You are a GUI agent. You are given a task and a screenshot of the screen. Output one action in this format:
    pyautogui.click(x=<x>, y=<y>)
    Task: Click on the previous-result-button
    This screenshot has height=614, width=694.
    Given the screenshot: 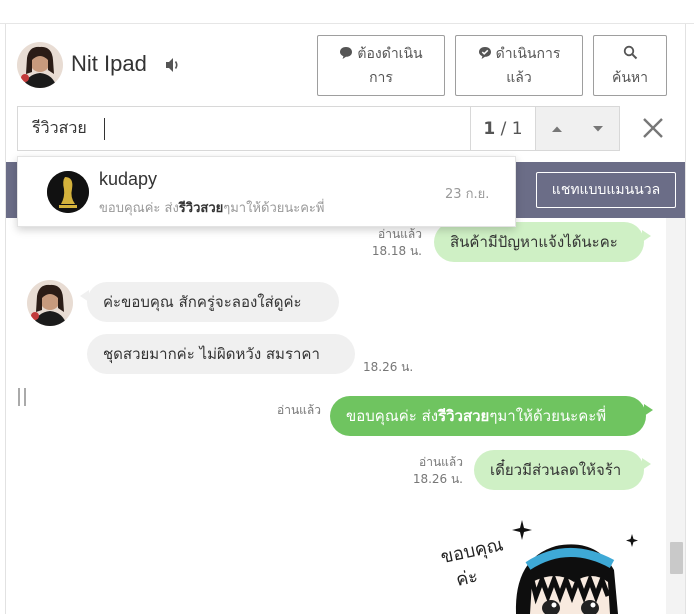 What is the action you would take?
    pyautogui.click(x=556, y=128)
    